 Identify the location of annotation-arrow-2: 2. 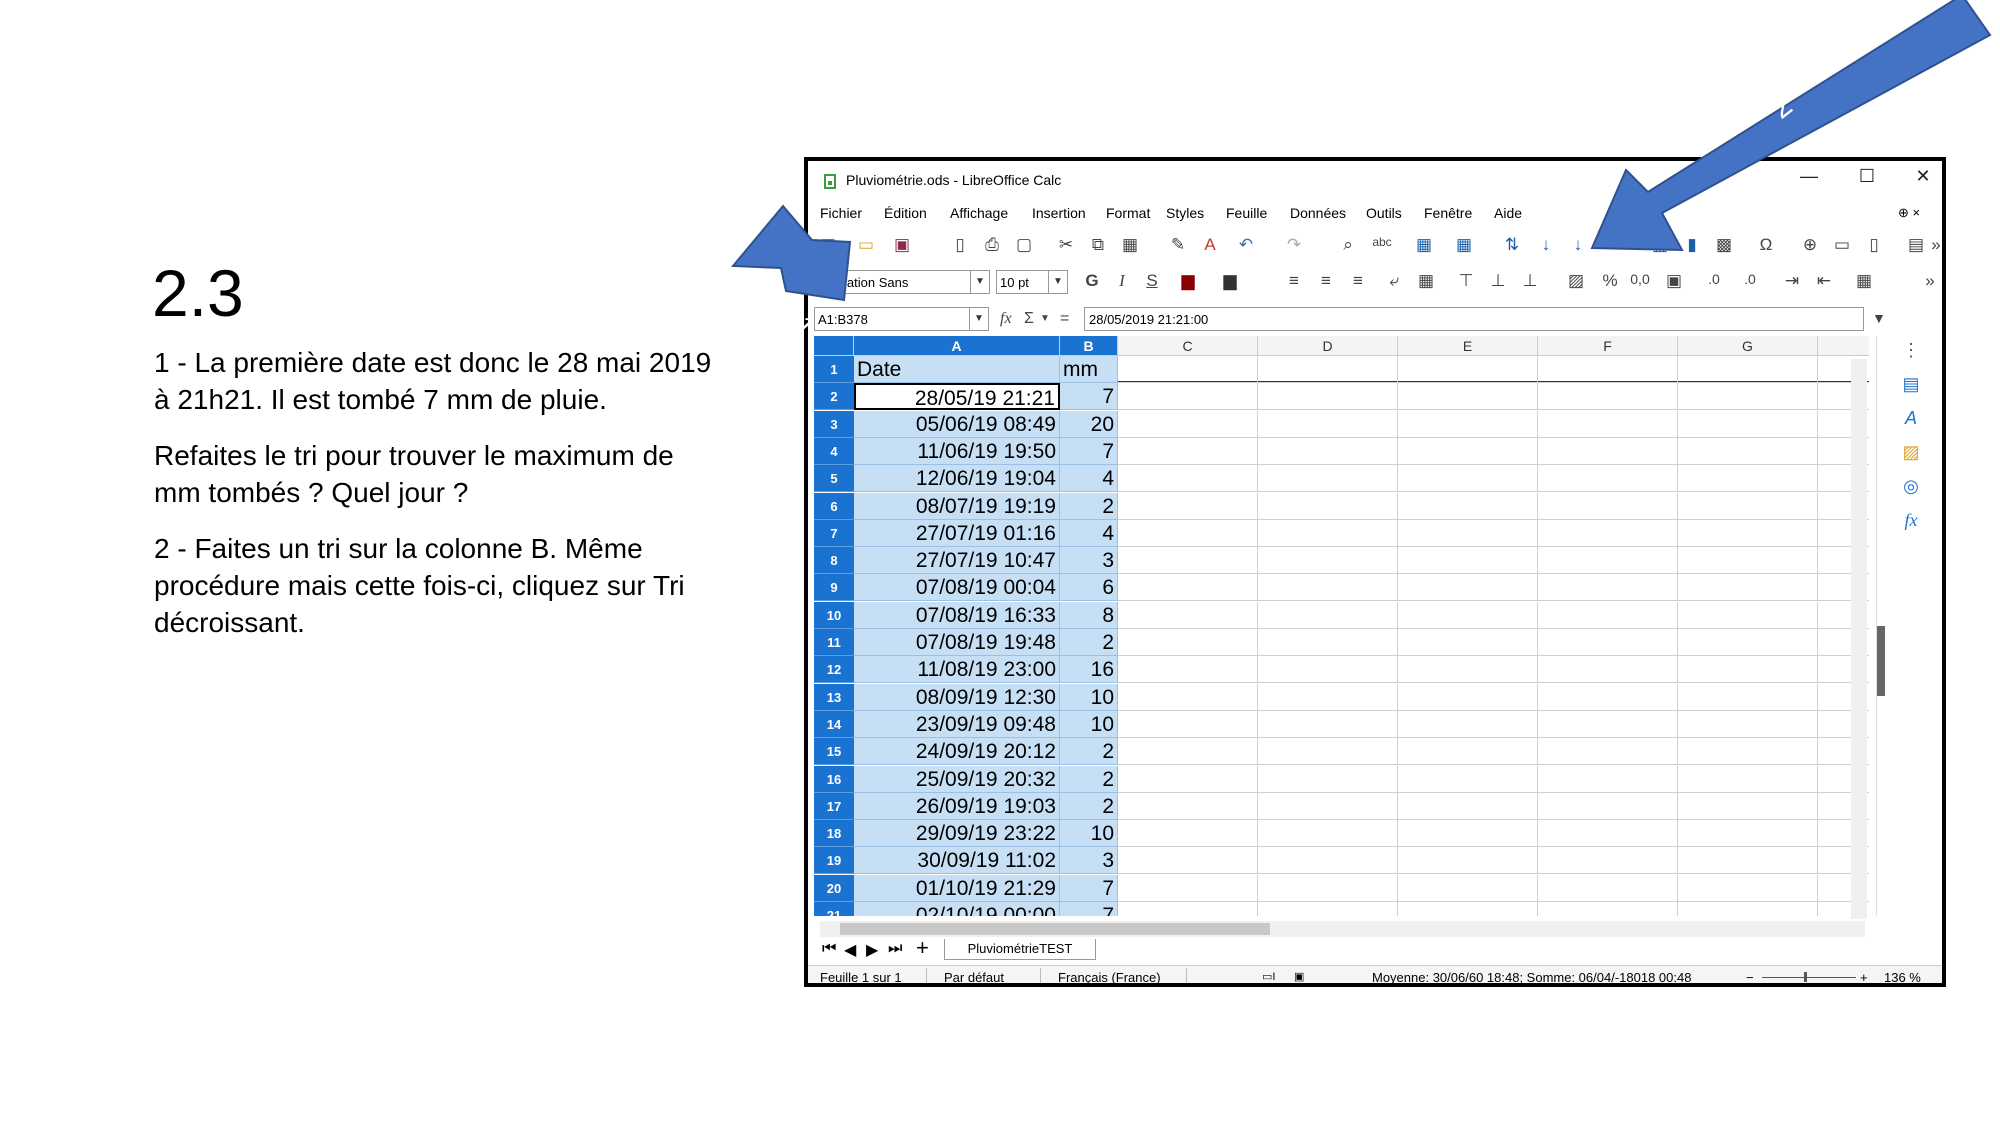
(1791, 126).